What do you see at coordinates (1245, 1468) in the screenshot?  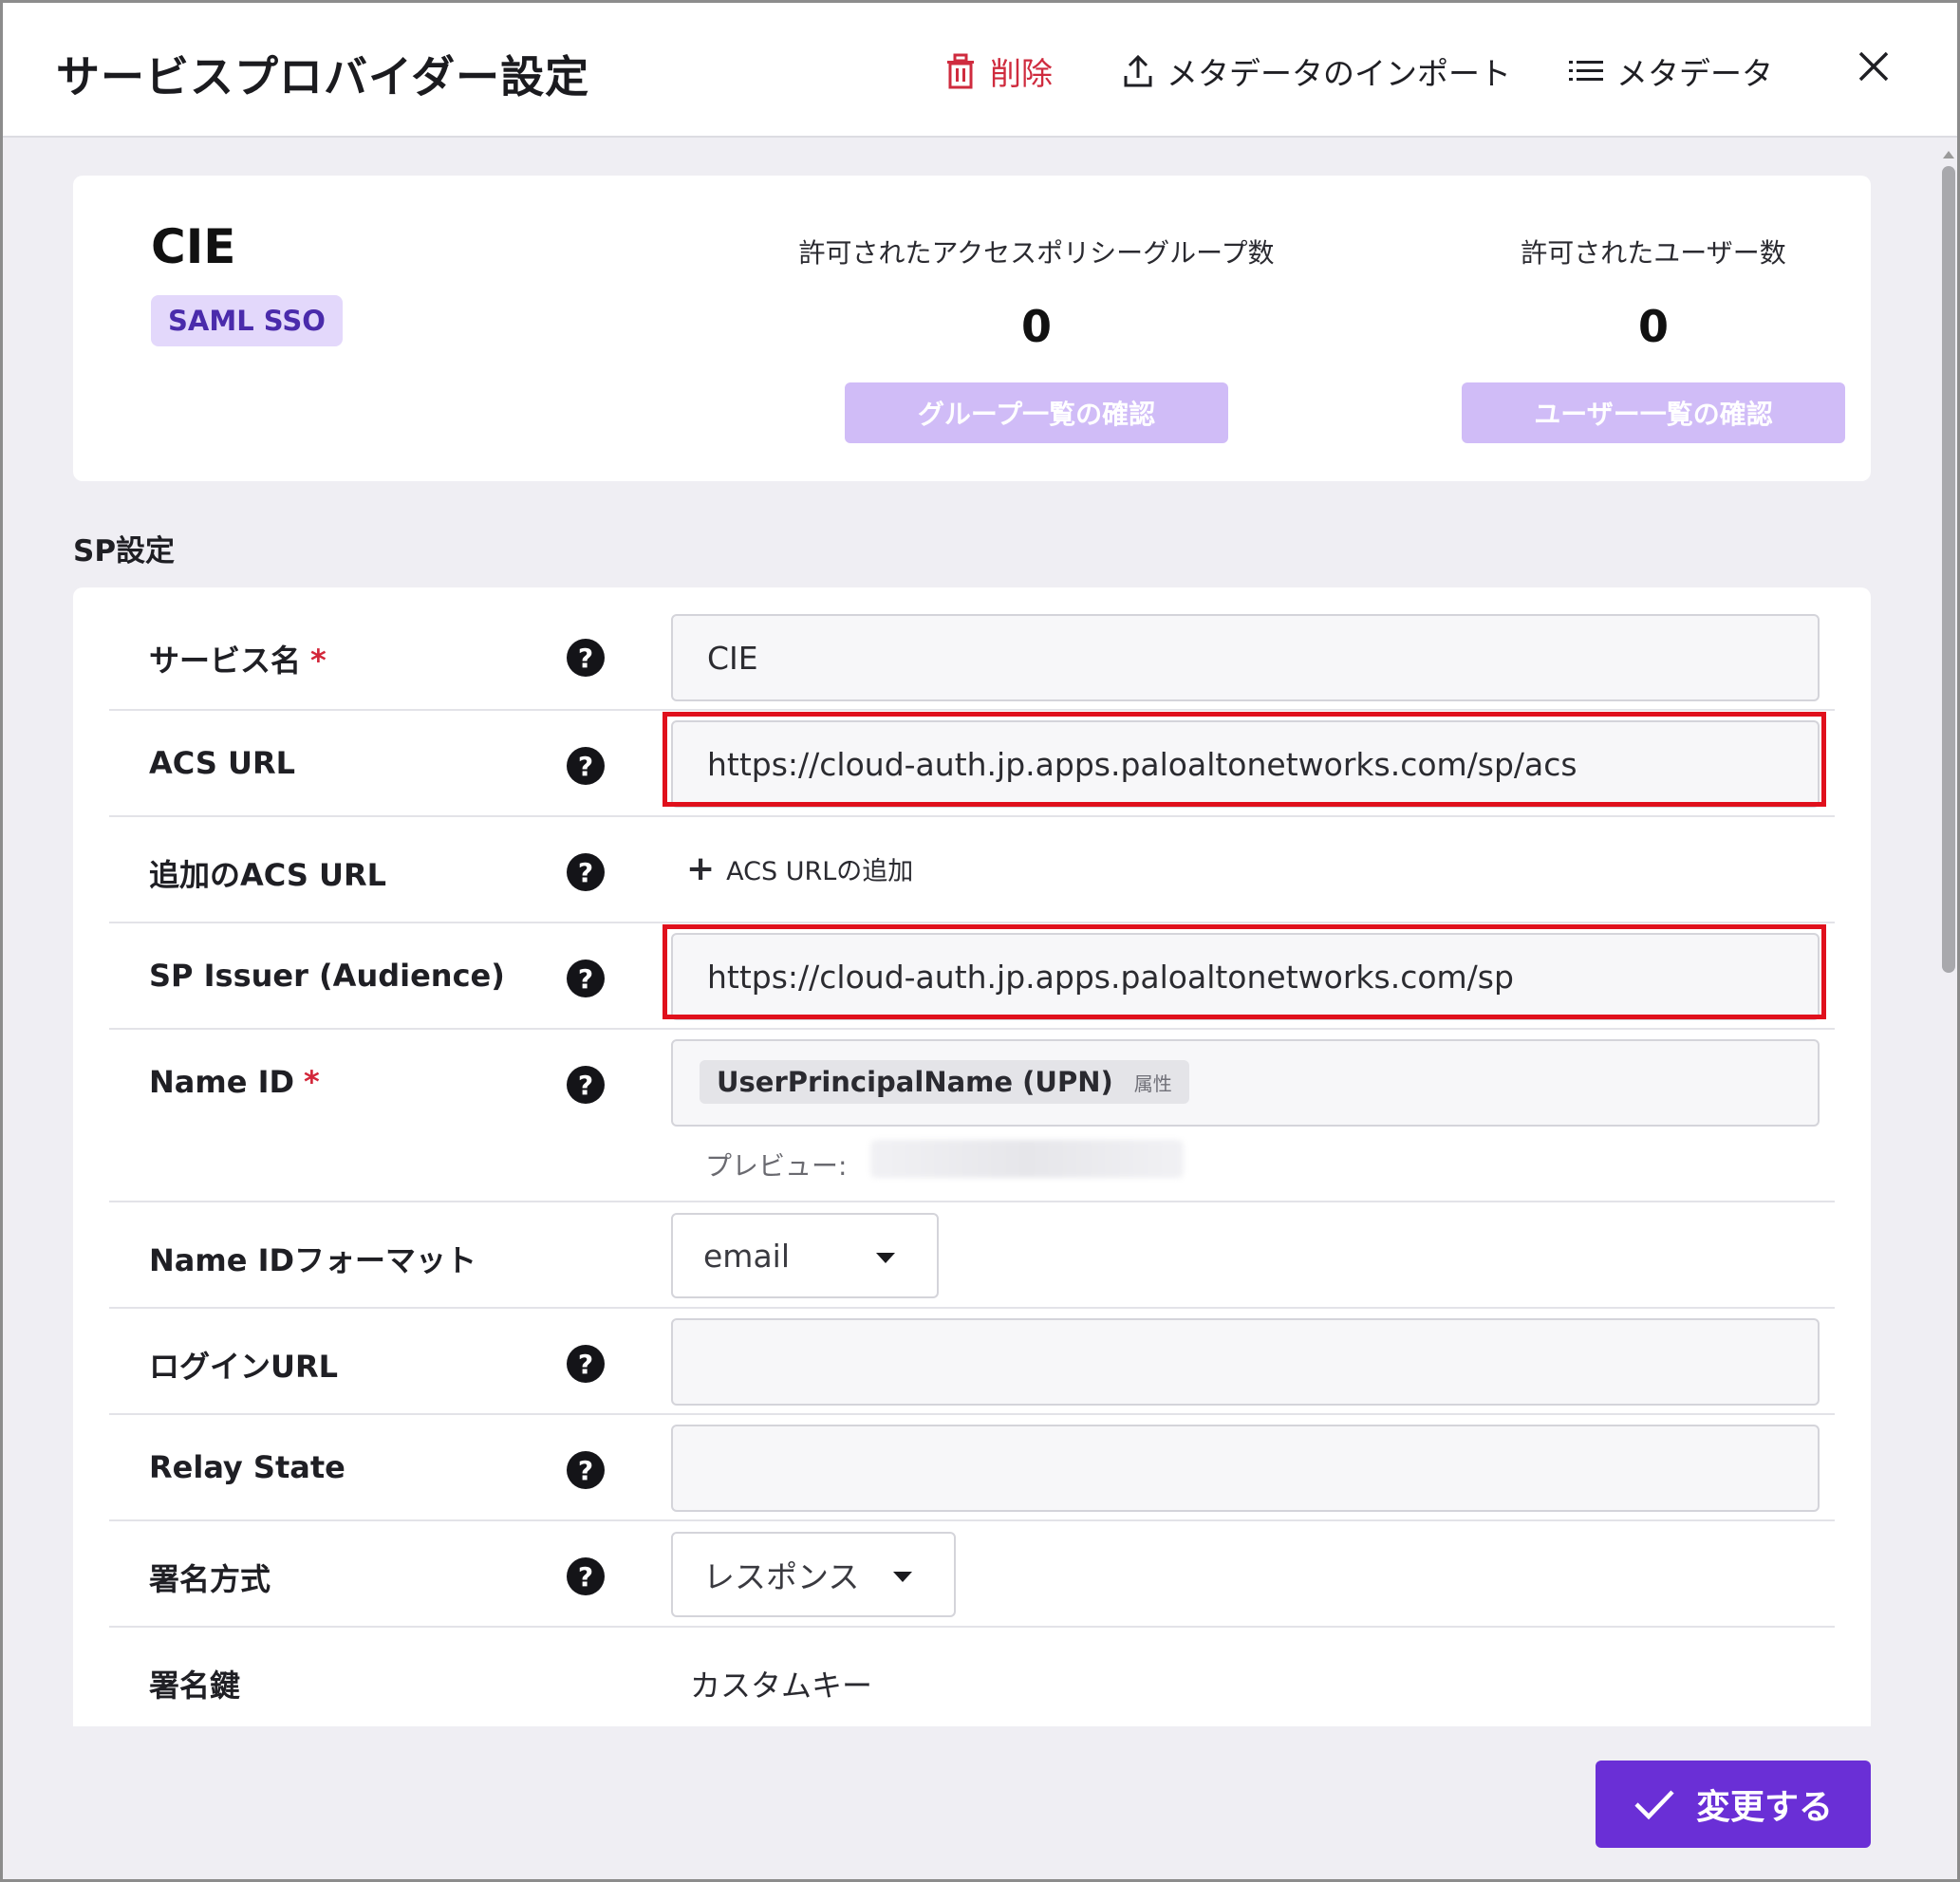 I see `relay-state-input` at bounding box center [1245, 1468].